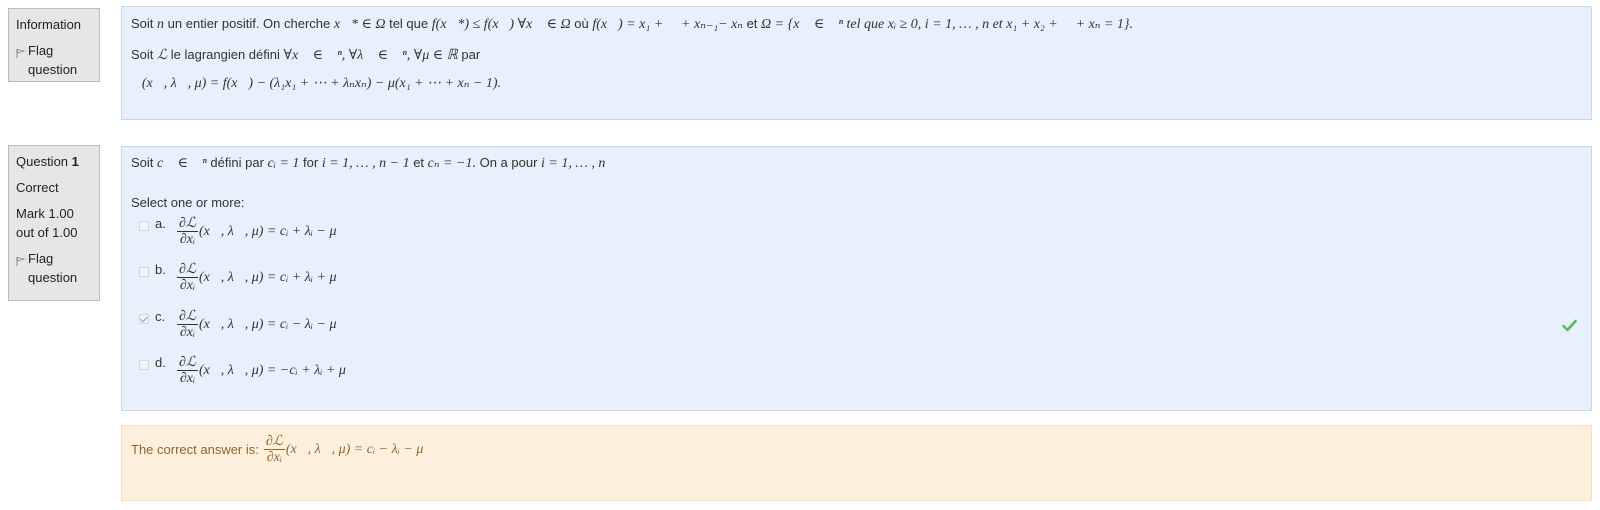 This screenshot has height=510, width=1600. Describe the element at coordinates (160, 316) in the screenshot. I see `answer-letter: c.` at that location.